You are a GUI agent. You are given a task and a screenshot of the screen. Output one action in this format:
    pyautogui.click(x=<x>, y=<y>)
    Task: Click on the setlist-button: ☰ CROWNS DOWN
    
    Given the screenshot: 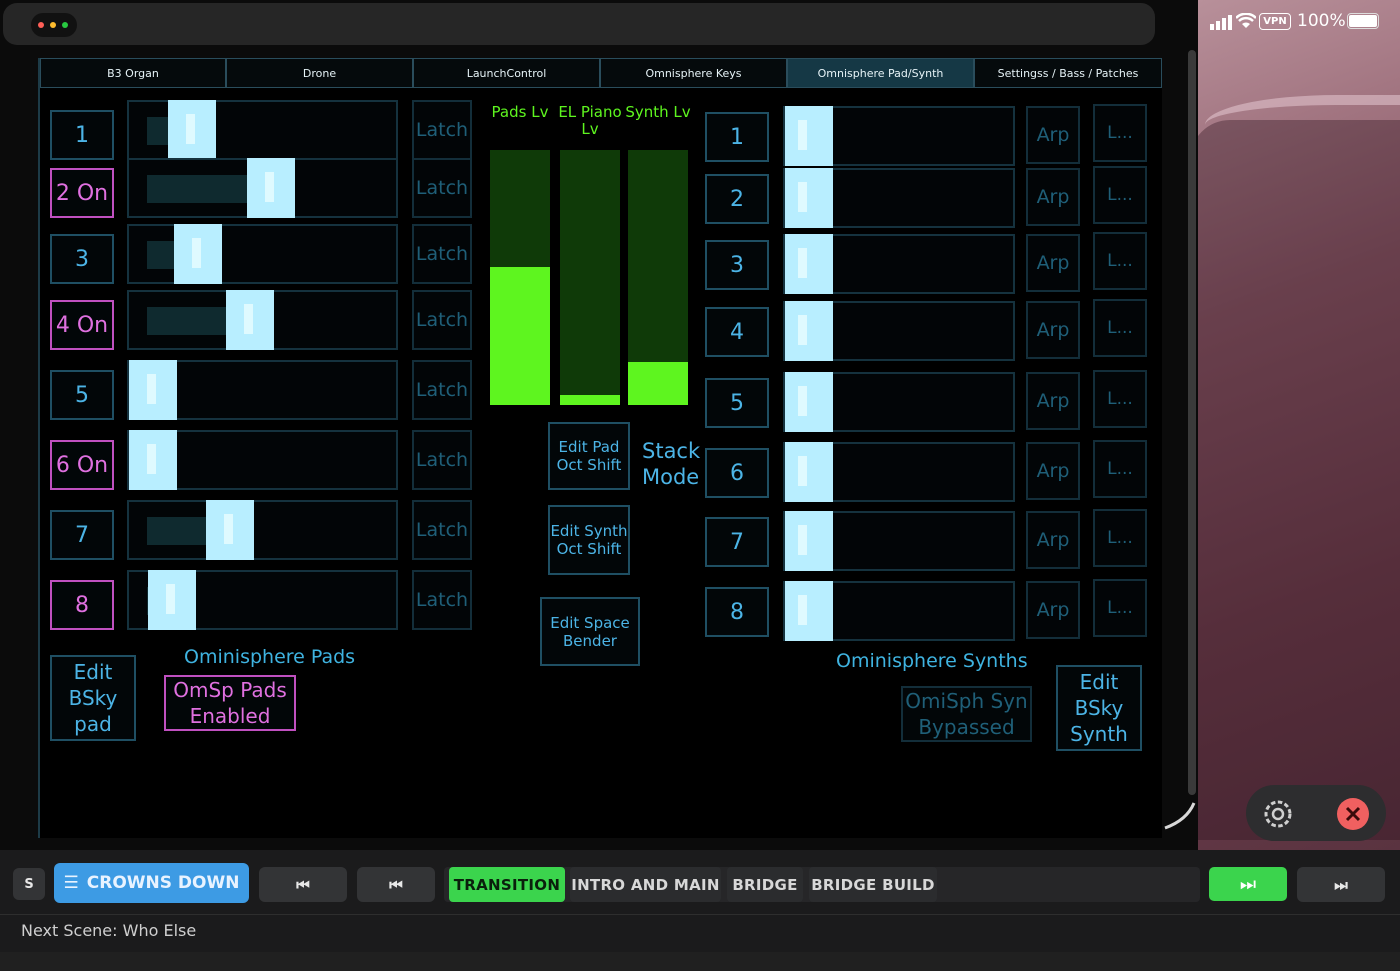 What is the action you would take?
    pyautogui.click(x=151, y=883)
    